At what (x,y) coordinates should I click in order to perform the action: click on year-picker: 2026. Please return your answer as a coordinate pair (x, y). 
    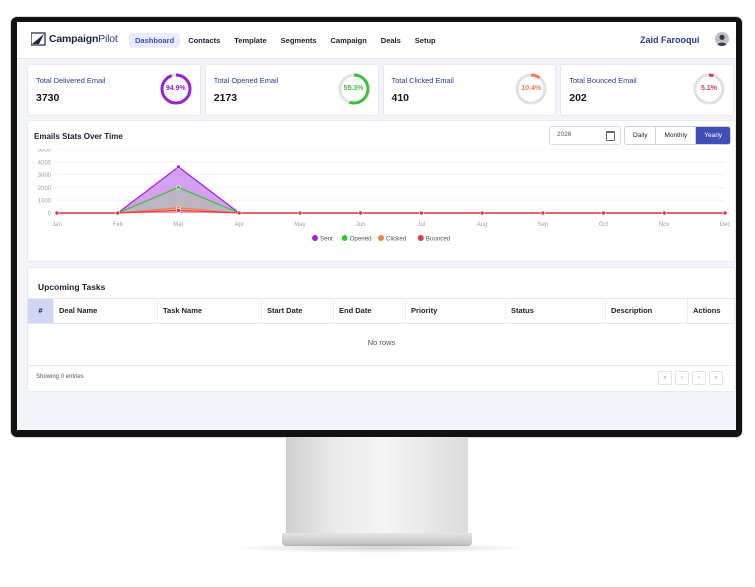
    Looking at the image, I should click on (585, 135).